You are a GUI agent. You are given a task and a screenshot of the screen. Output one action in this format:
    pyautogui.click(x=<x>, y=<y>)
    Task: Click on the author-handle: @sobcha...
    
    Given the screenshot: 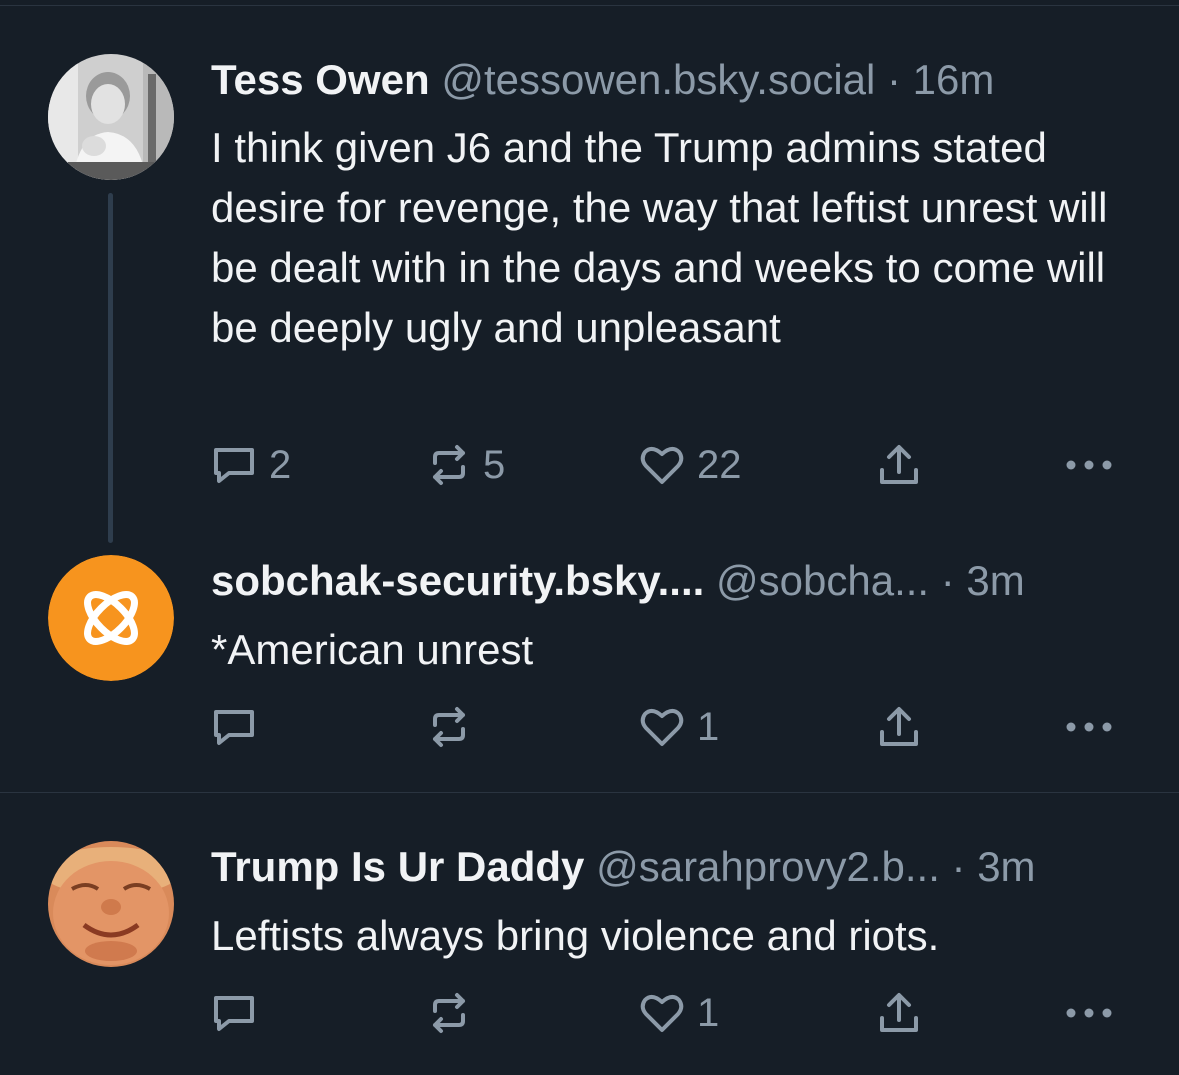 What is the action you would take?
    pyautogui.click(x=822, y=580)
    